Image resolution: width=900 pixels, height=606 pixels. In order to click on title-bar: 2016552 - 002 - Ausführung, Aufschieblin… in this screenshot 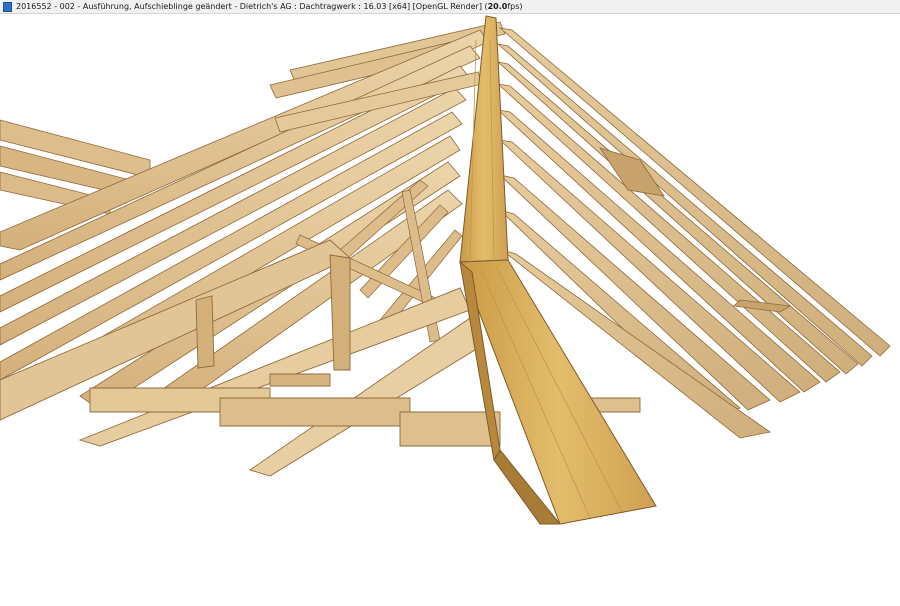, I will do `click(450, 7)`.